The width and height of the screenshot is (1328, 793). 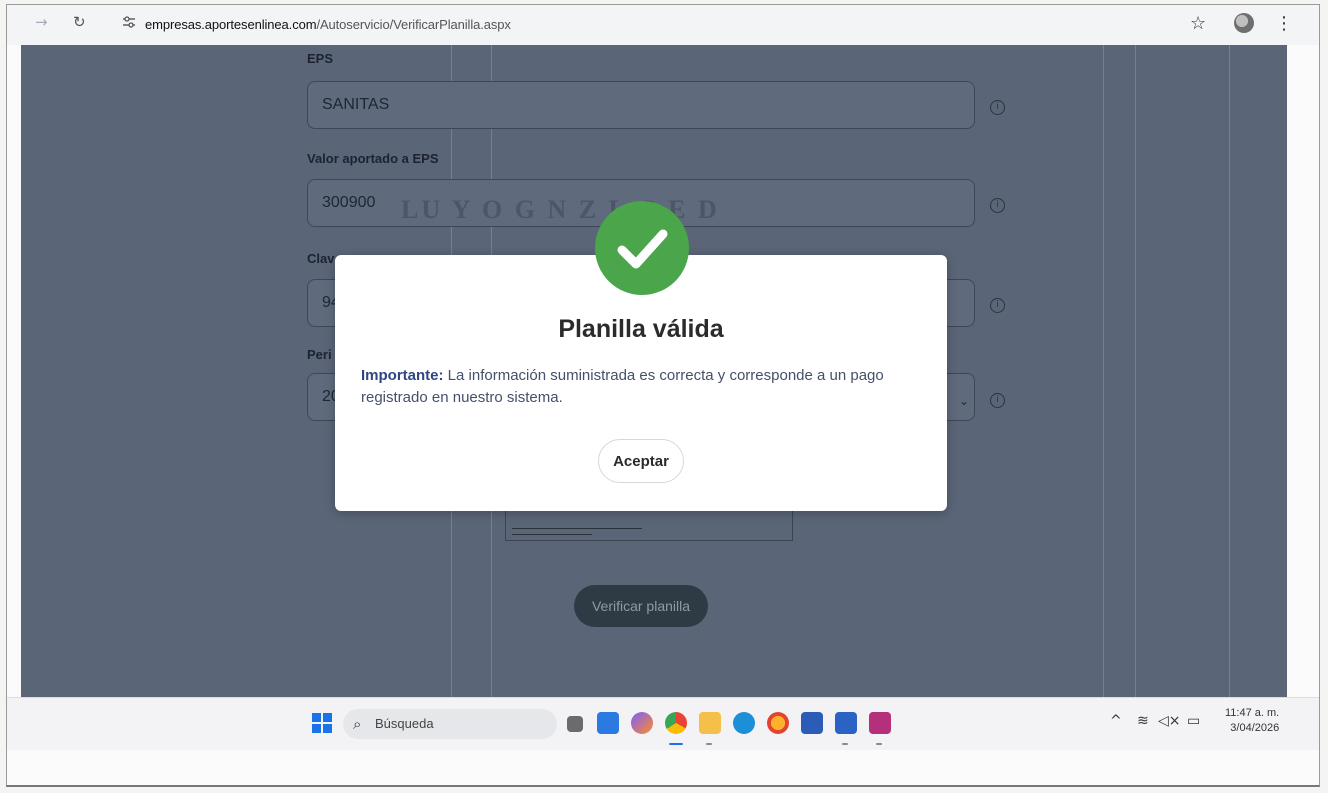 I want to click on more-menu-icon: ⋮, so click(x=1284, y=23).